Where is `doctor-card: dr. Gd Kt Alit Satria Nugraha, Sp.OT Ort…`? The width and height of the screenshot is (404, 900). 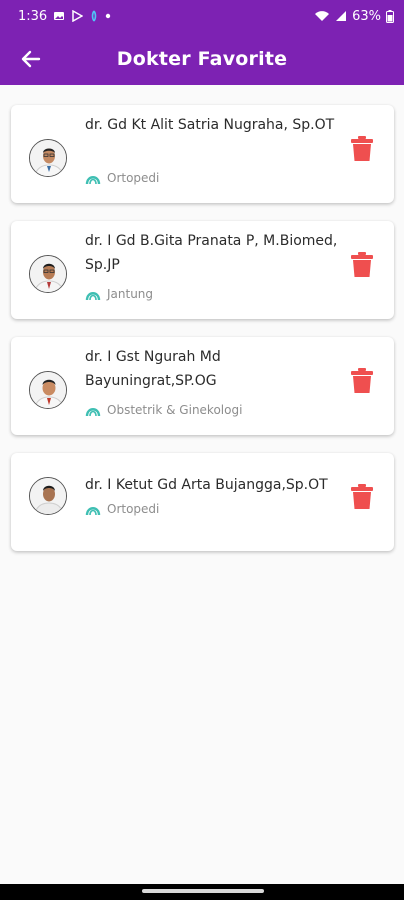 doctor-card: dr. Gd Kt Alit Satria Nugraha, Sp.OT Ort… is located at coordinates (202, 154).